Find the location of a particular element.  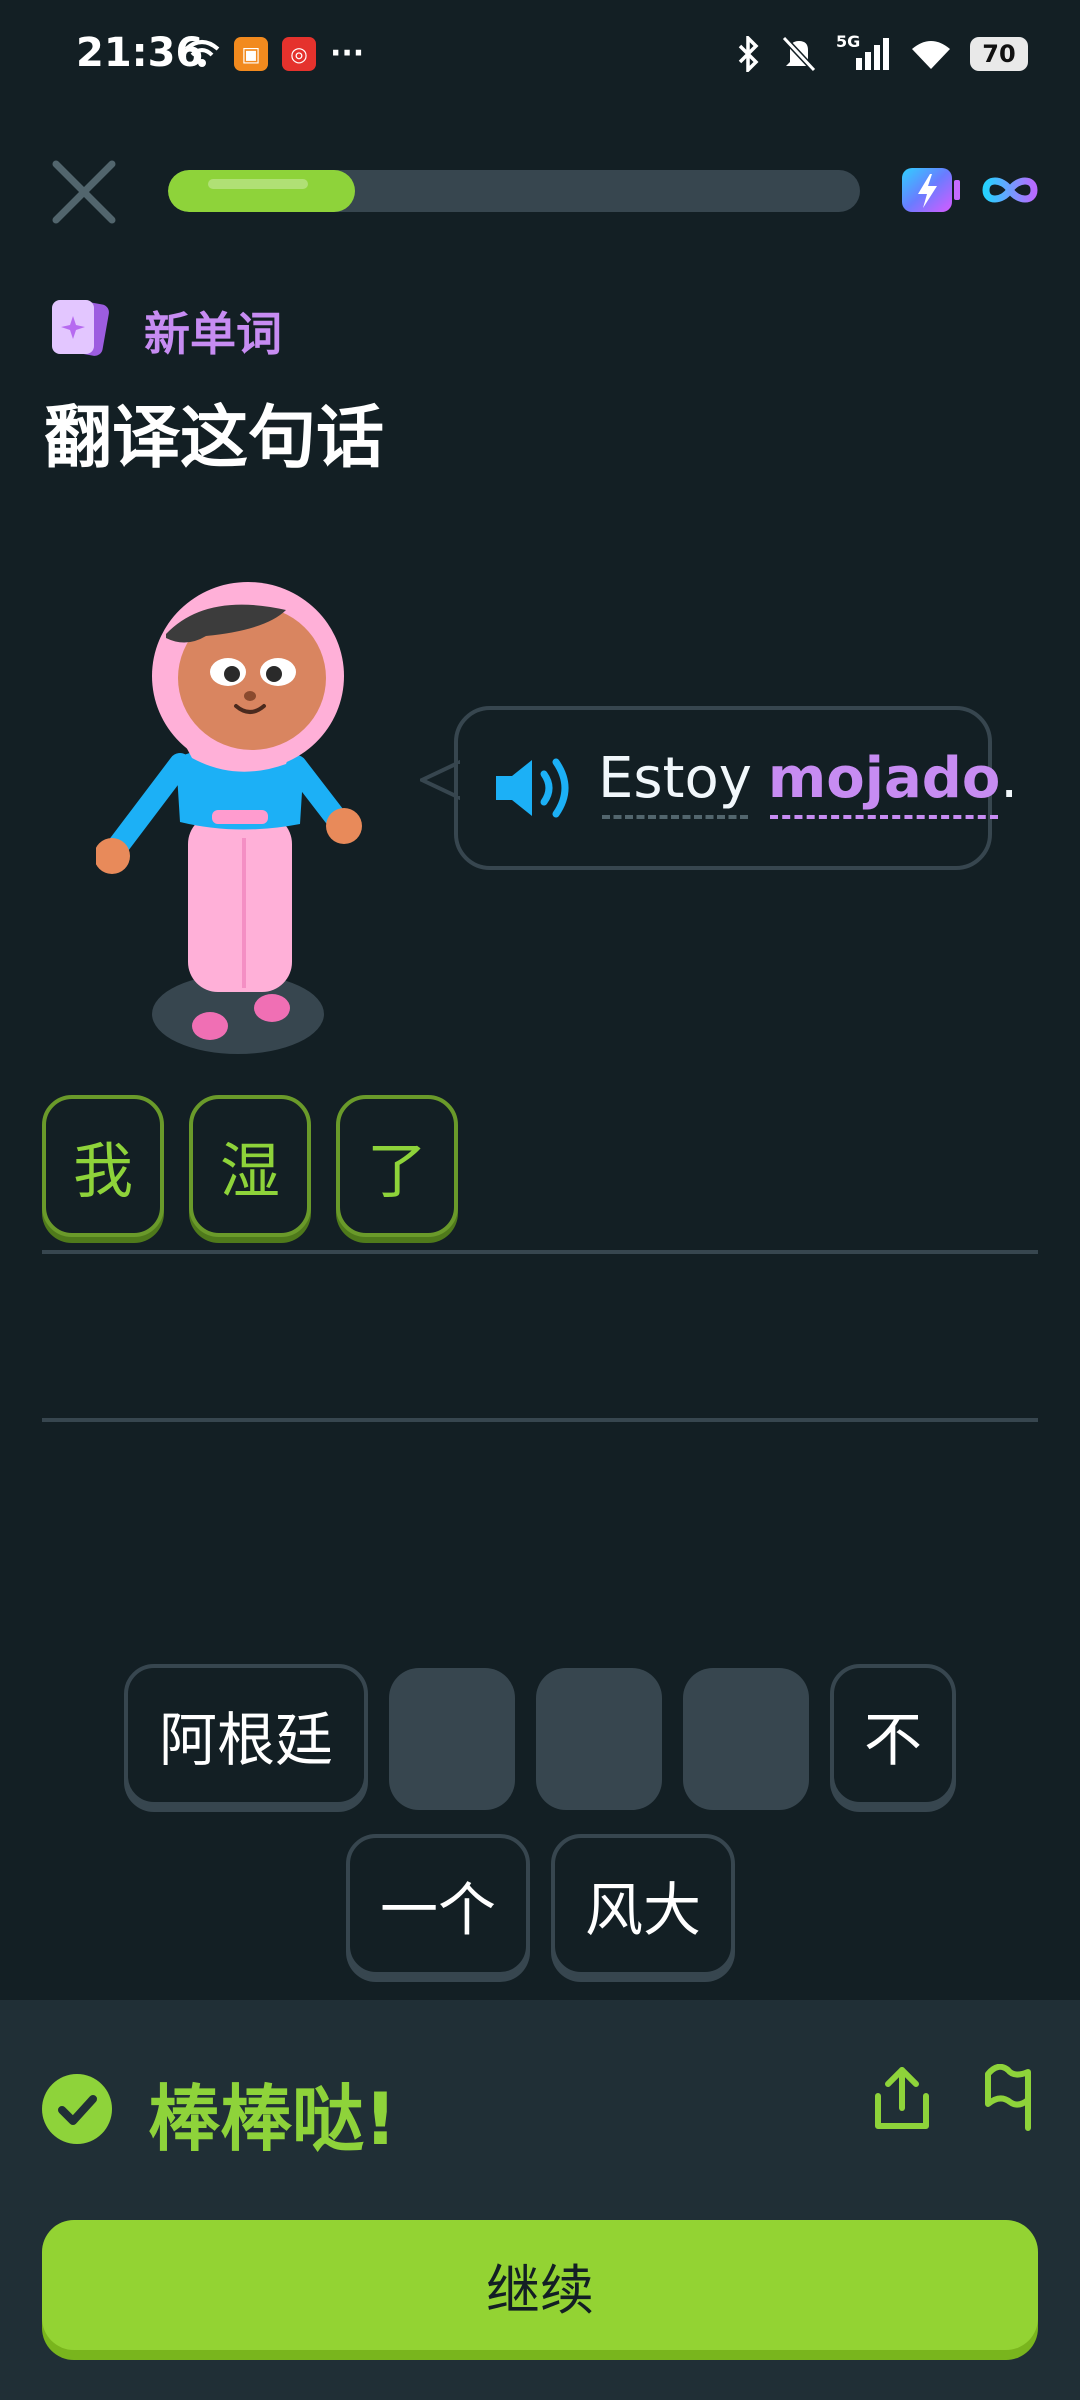

word-bank-tile: 一个 is located at coordinates (438, 1905).